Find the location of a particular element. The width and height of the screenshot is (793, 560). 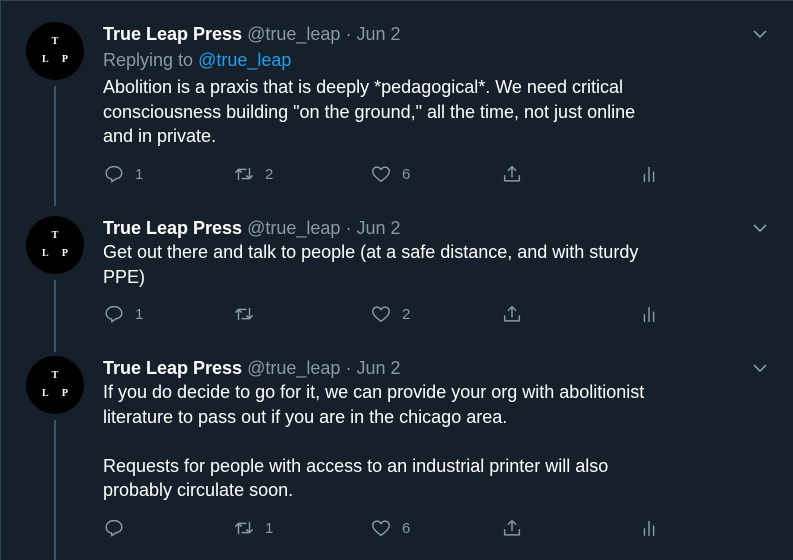

top-divider is located at coordinates (396, 0).